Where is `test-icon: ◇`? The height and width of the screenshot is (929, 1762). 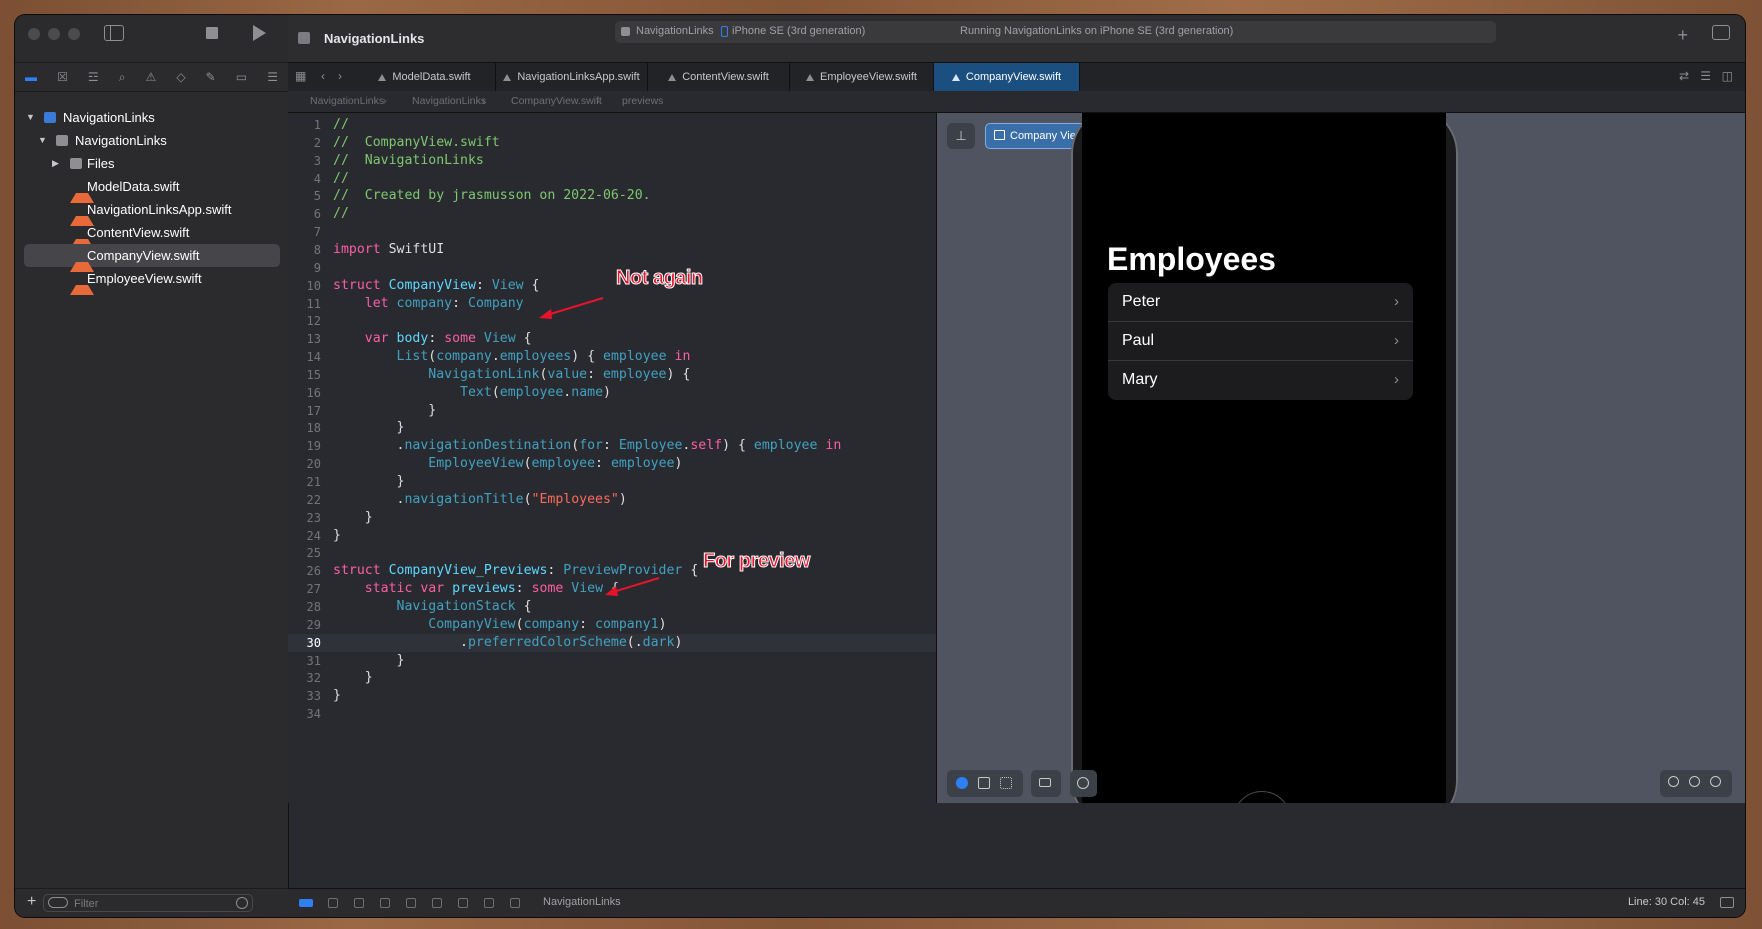 test-icon: ◇ is located at coordinates (180, 77).